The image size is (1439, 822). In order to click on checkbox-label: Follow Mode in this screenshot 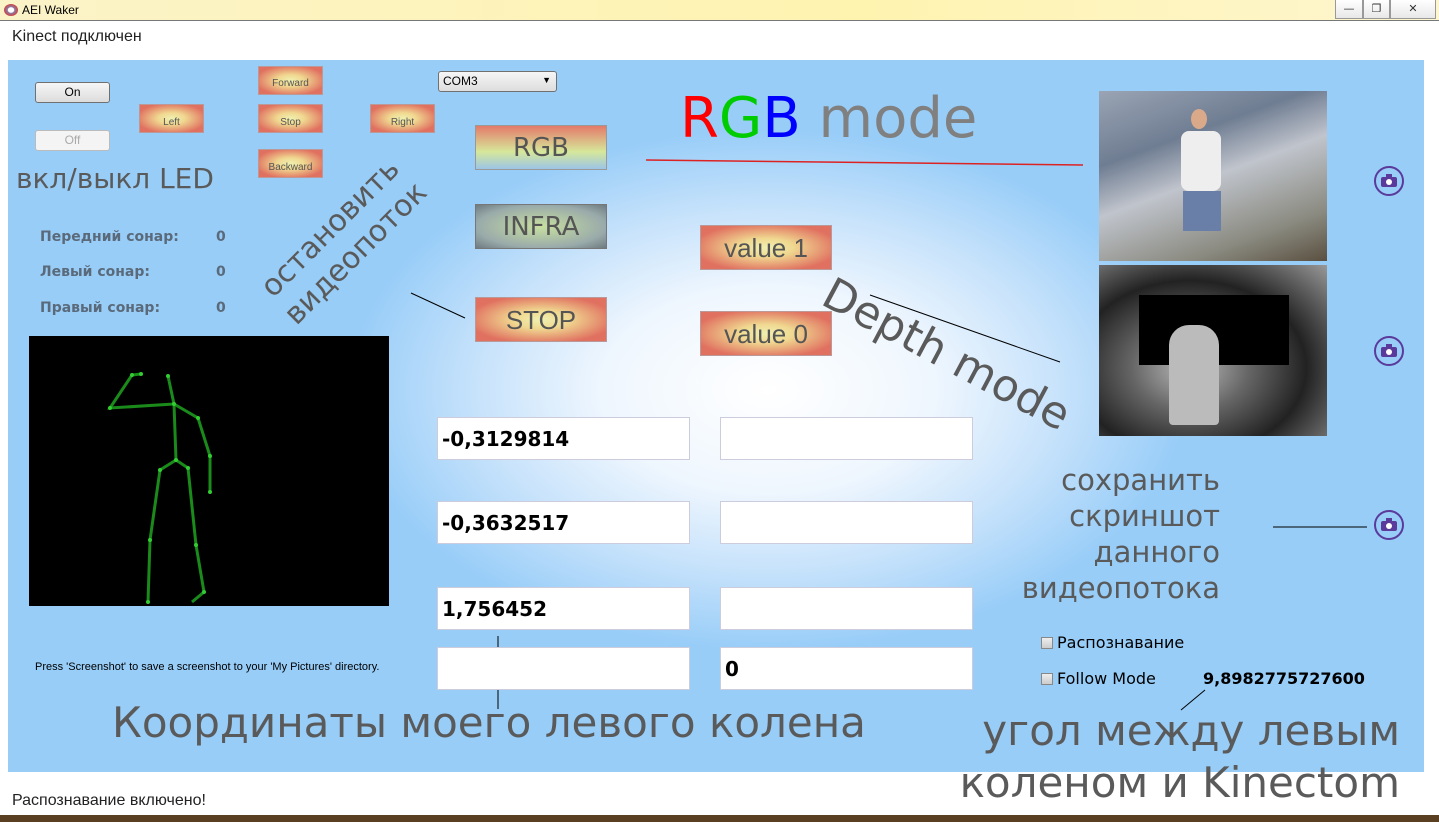, I will do `click(1106, 678)`.